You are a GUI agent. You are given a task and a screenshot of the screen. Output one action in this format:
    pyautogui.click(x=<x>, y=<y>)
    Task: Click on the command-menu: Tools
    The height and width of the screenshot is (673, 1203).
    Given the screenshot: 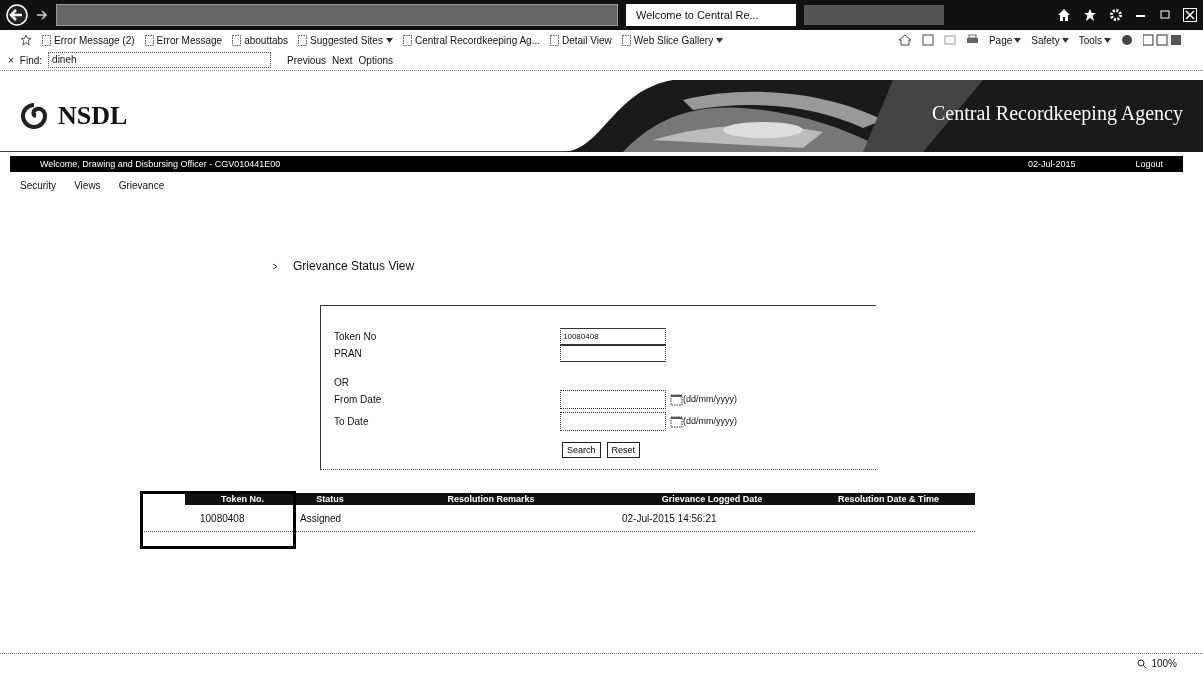 What is the action you would take?
    pyautogui.click(x=1094, y=40)
    